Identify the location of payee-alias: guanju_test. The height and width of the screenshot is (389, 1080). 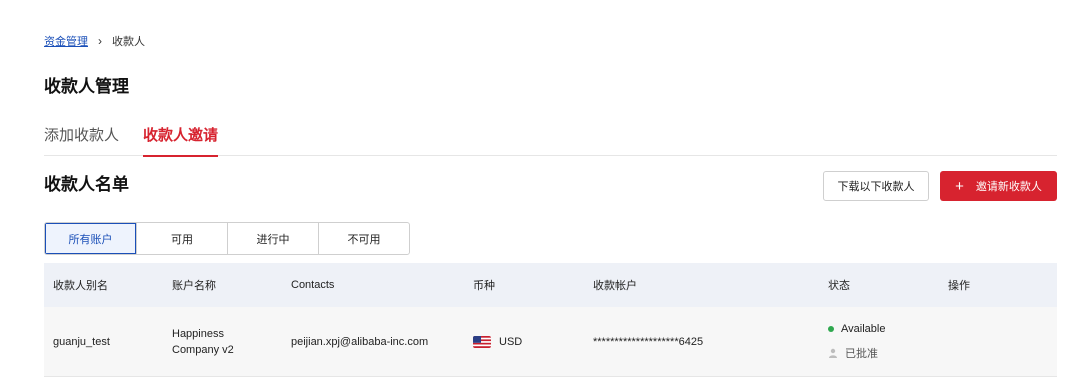
(81, 341).